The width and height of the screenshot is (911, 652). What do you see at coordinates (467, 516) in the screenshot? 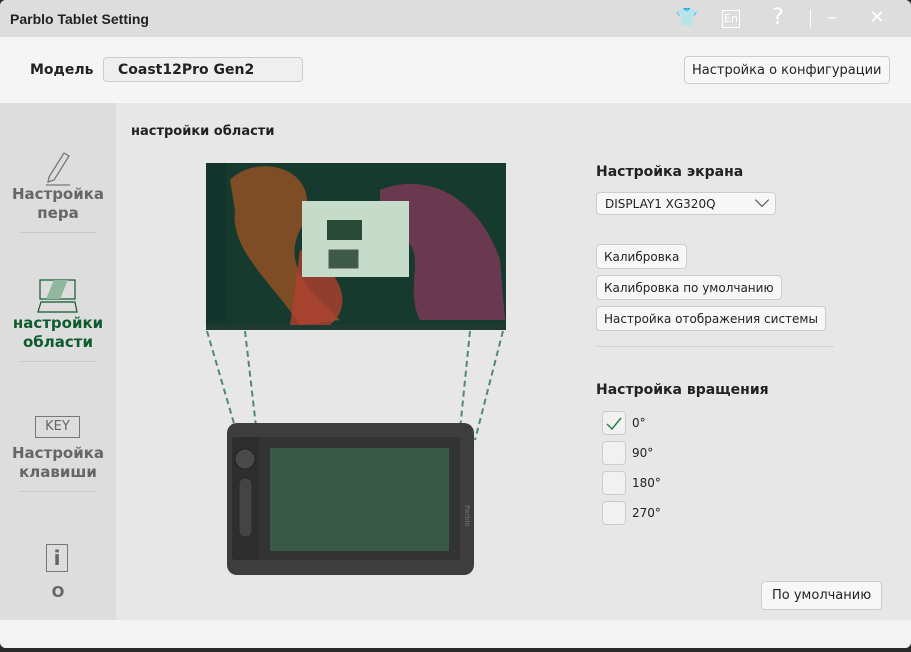
I see `tablet-brand: Parblo` at bounding box center [467, 516].